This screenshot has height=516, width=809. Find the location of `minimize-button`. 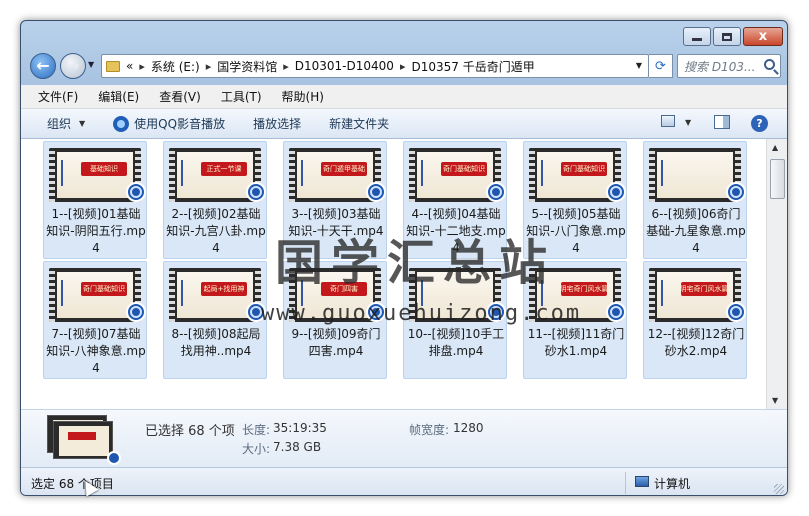

minimize-button is located at coordinates (697, 36).